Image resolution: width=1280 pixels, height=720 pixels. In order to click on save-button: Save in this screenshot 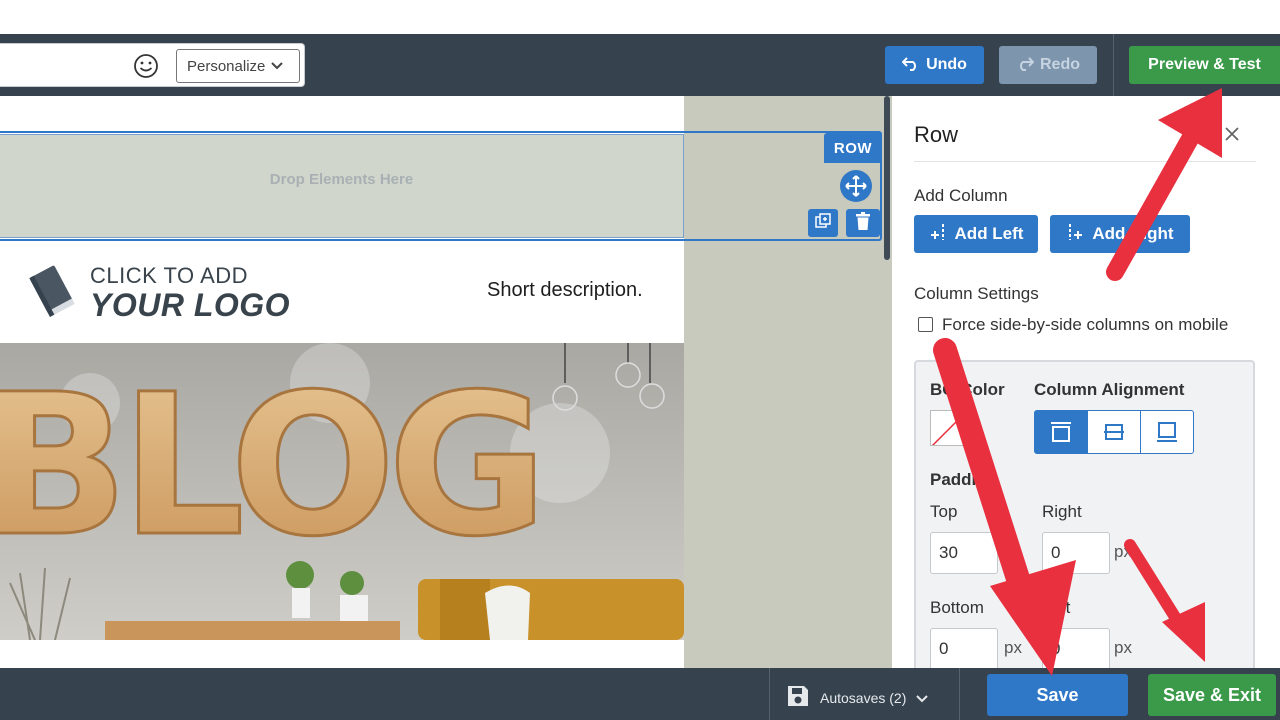, I will do `click(1057, 695)`.